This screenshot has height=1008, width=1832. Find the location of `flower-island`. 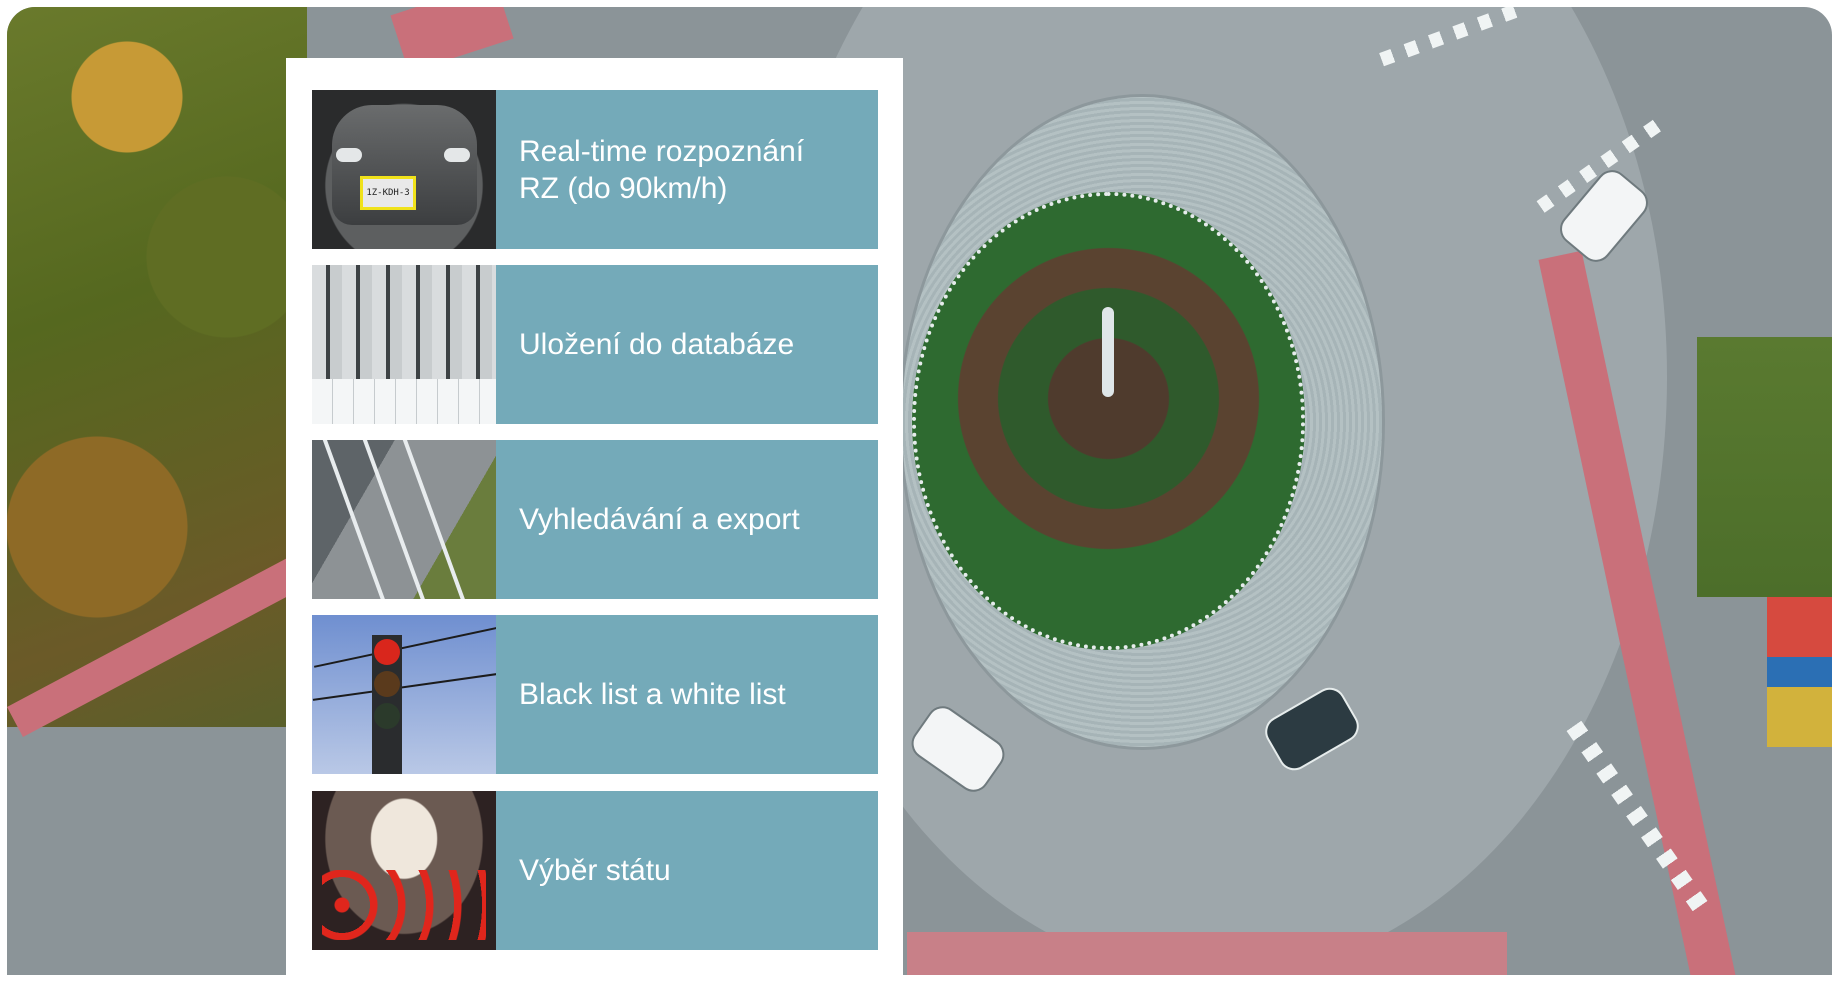

flower-island is located at coordinates (1108, 421).